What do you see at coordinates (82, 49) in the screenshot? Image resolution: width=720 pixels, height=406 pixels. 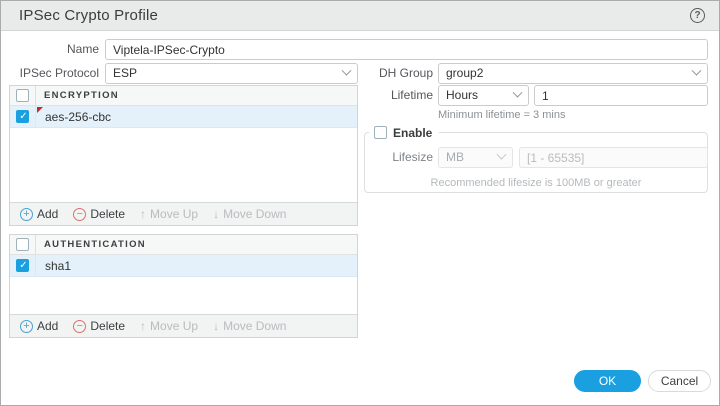 I see `name-label: Name` at bounding box center [82, 49].